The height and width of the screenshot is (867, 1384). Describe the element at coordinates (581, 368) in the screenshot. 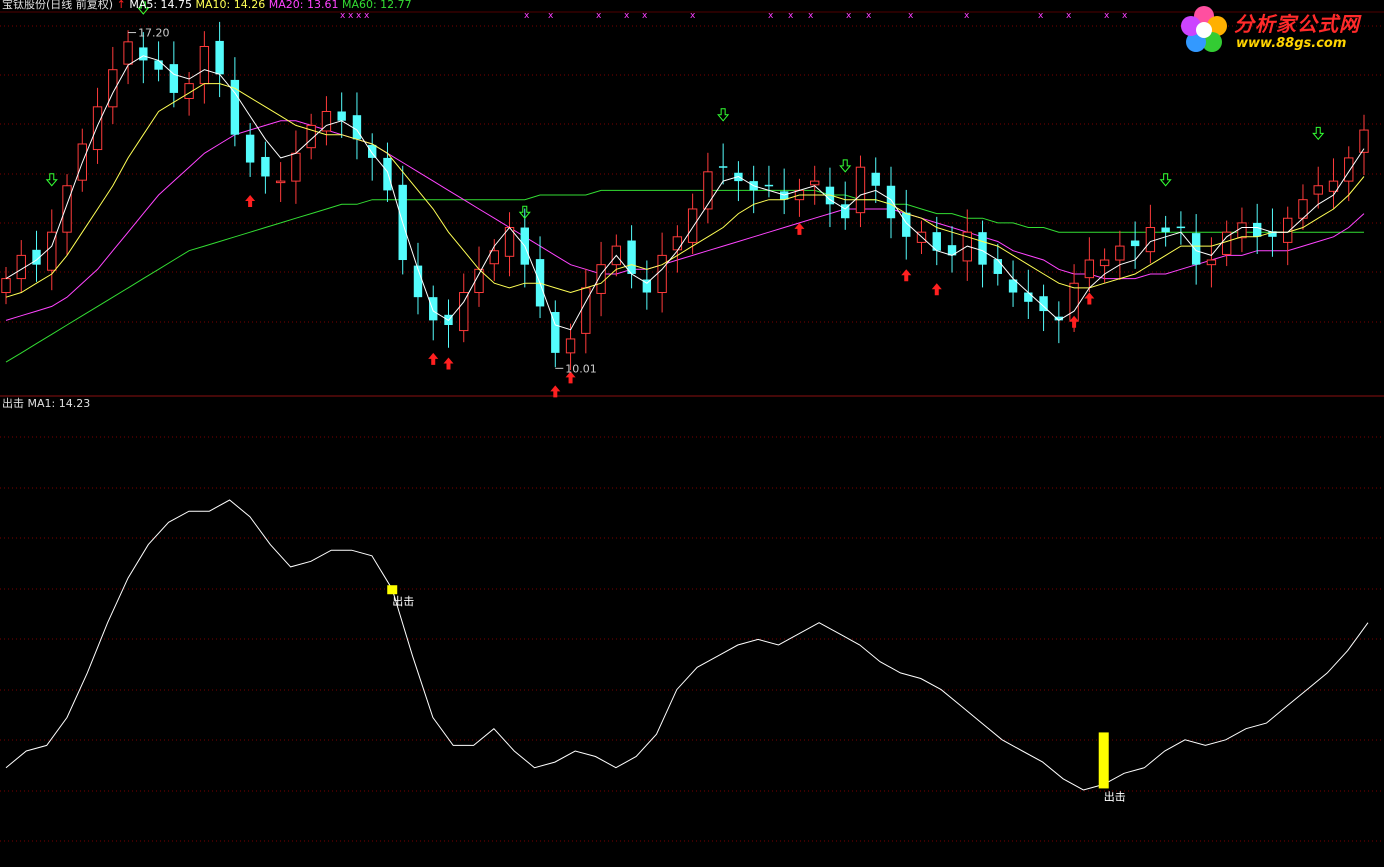

I see `annotation-label: 10.01` at that location.